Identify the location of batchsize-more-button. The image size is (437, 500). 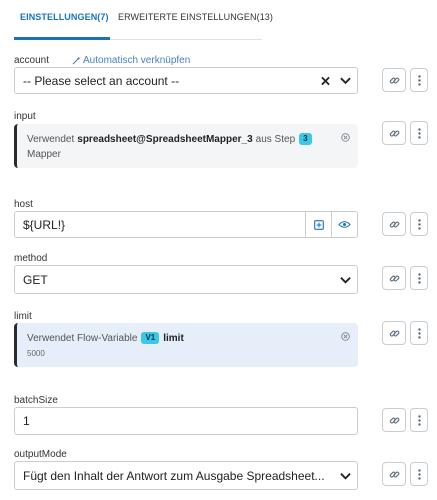
(419, 420).